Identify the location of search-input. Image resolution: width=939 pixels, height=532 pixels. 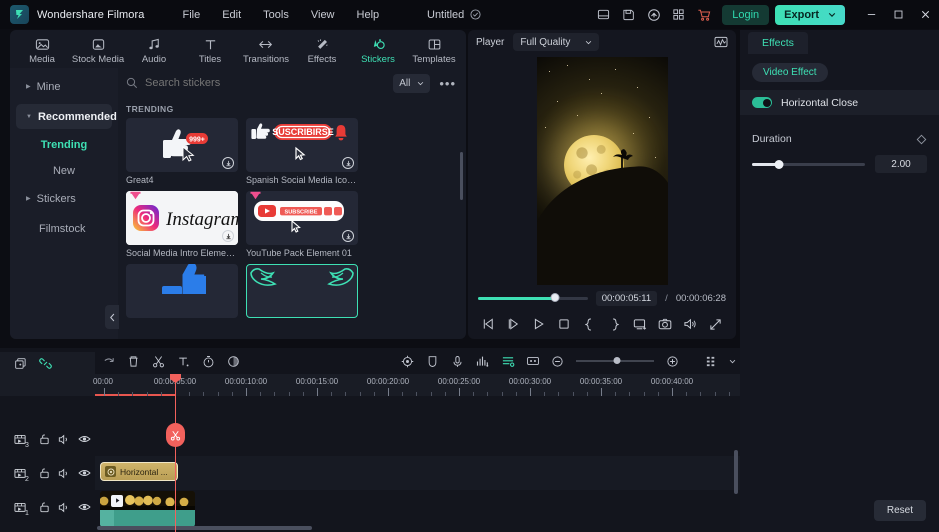
(266, 83).